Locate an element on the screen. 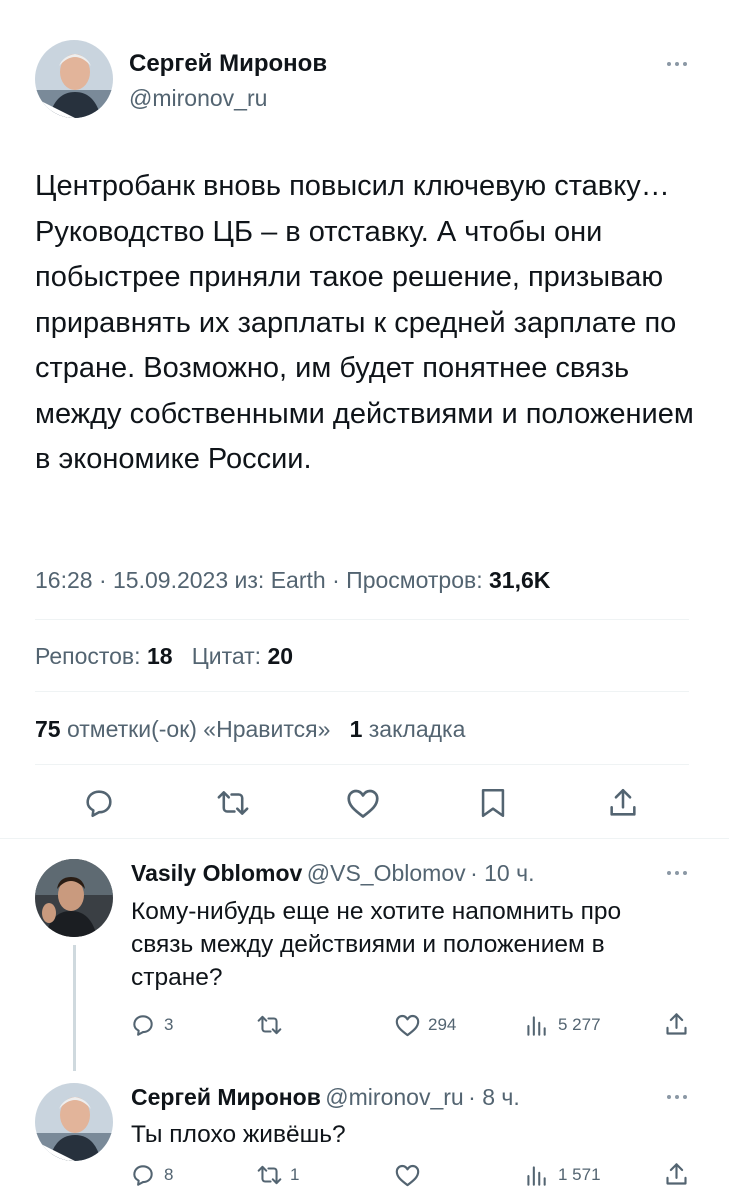 The height and width of the screenshot is (1200, 729). reposts-label: Репостов: is located at coordinates (88, 656).